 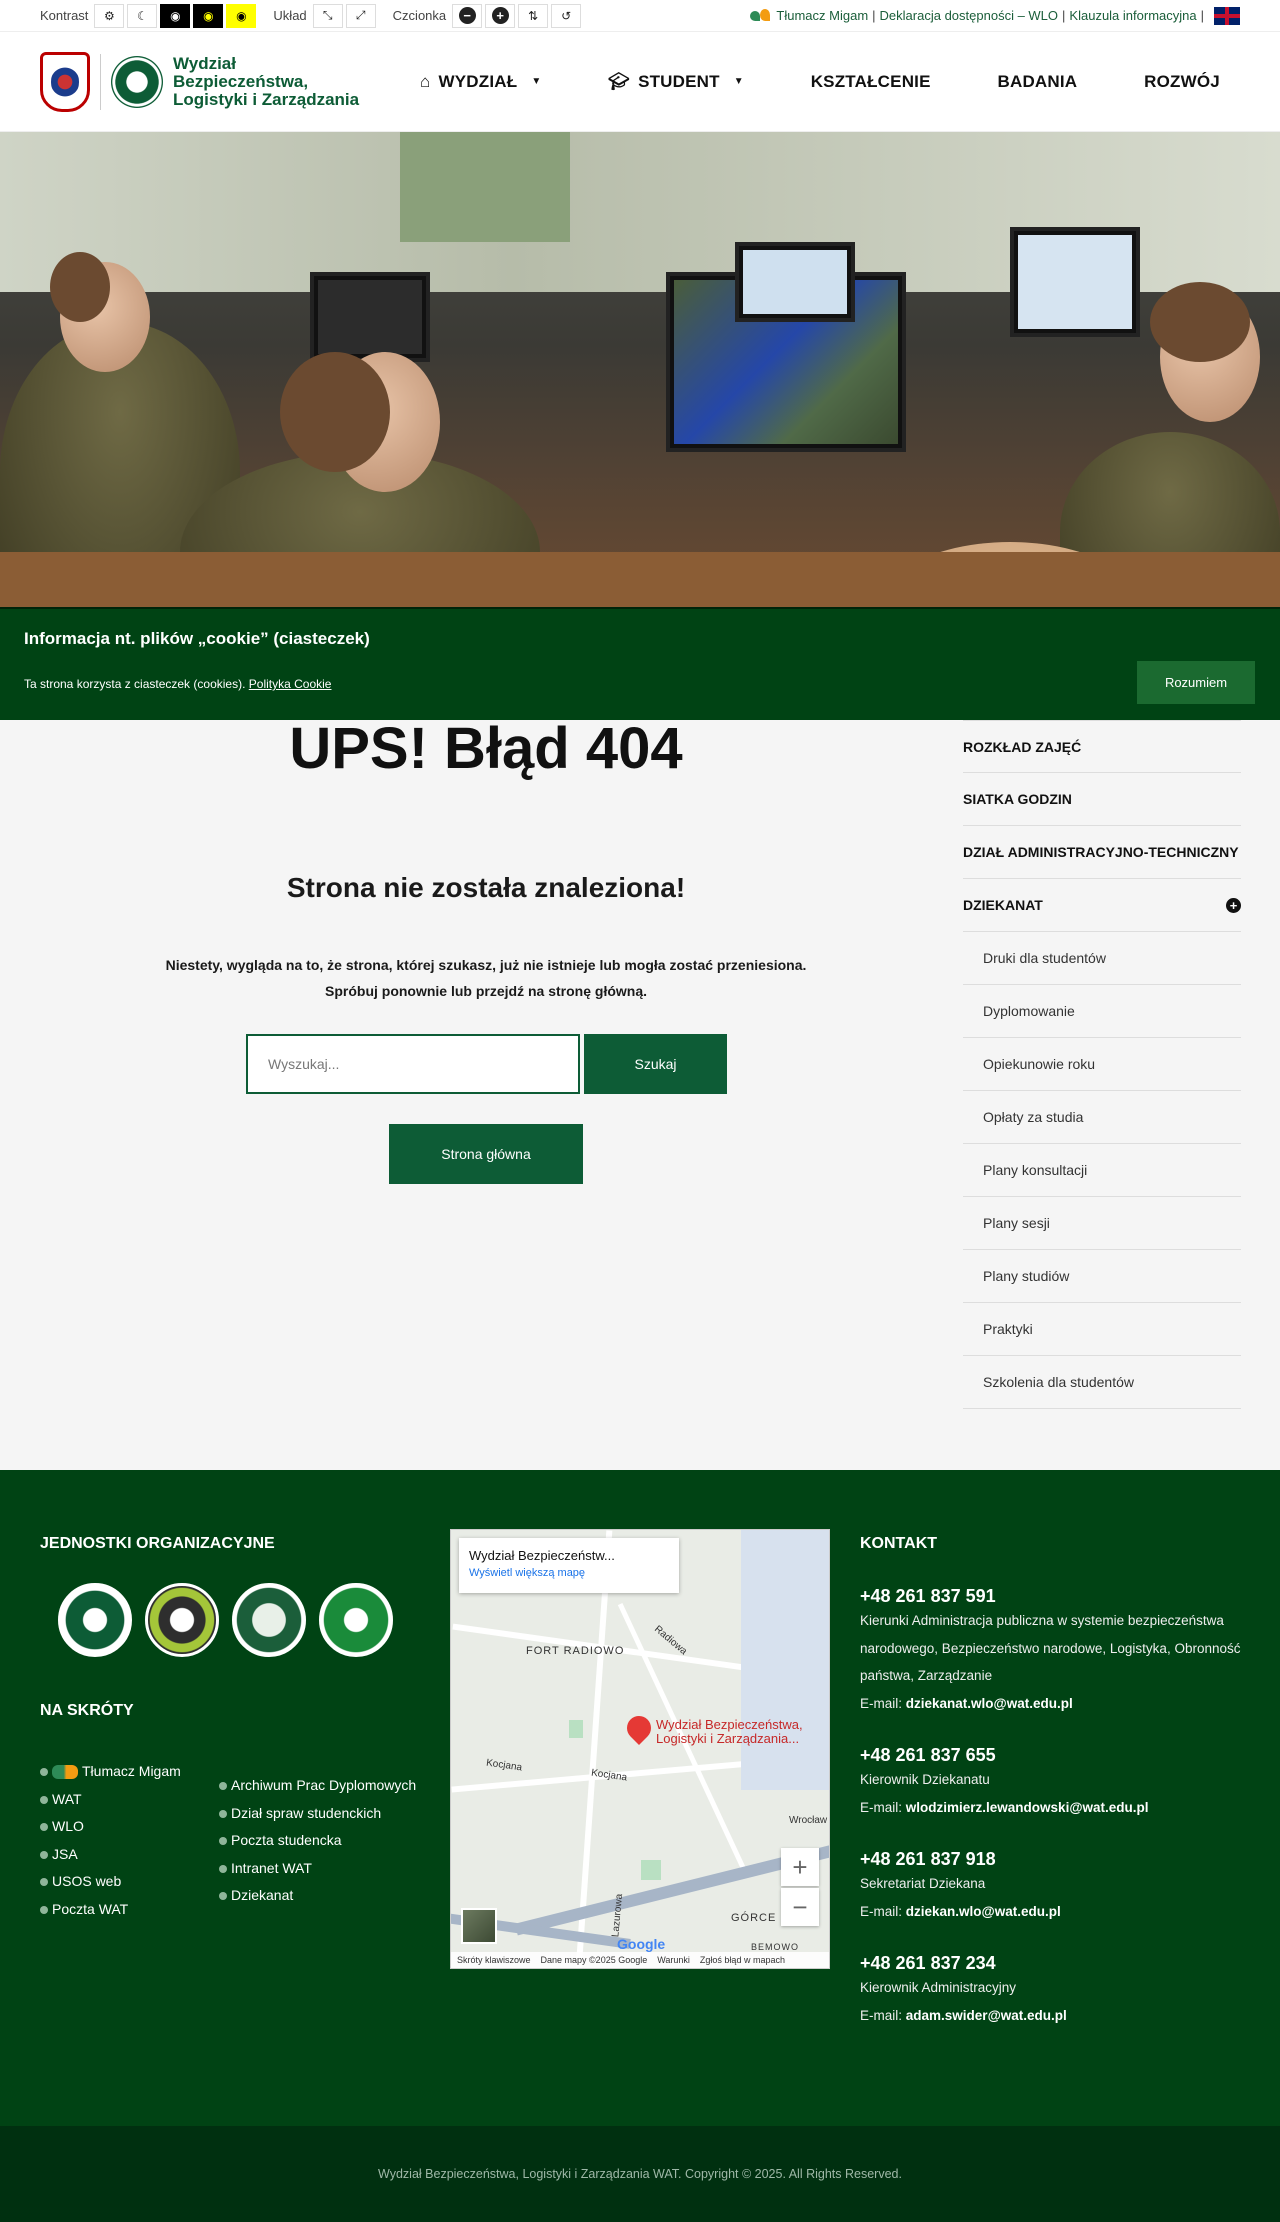 I want to click on shortcut-link: WAT, so click(x=110, y=1800).